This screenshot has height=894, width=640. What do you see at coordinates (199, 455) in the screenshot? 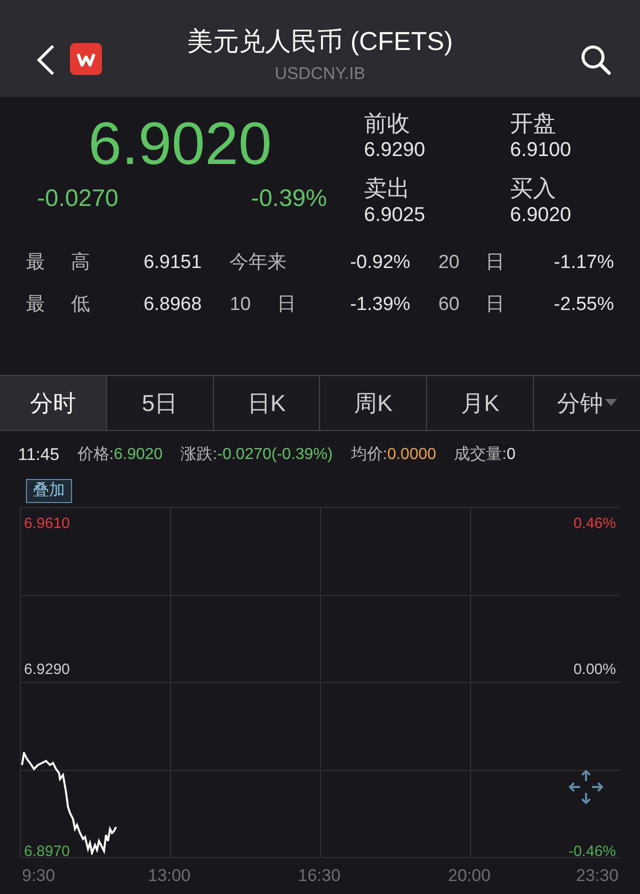
I see `info-label: 涨跌:` at bounding box center [199, 455].